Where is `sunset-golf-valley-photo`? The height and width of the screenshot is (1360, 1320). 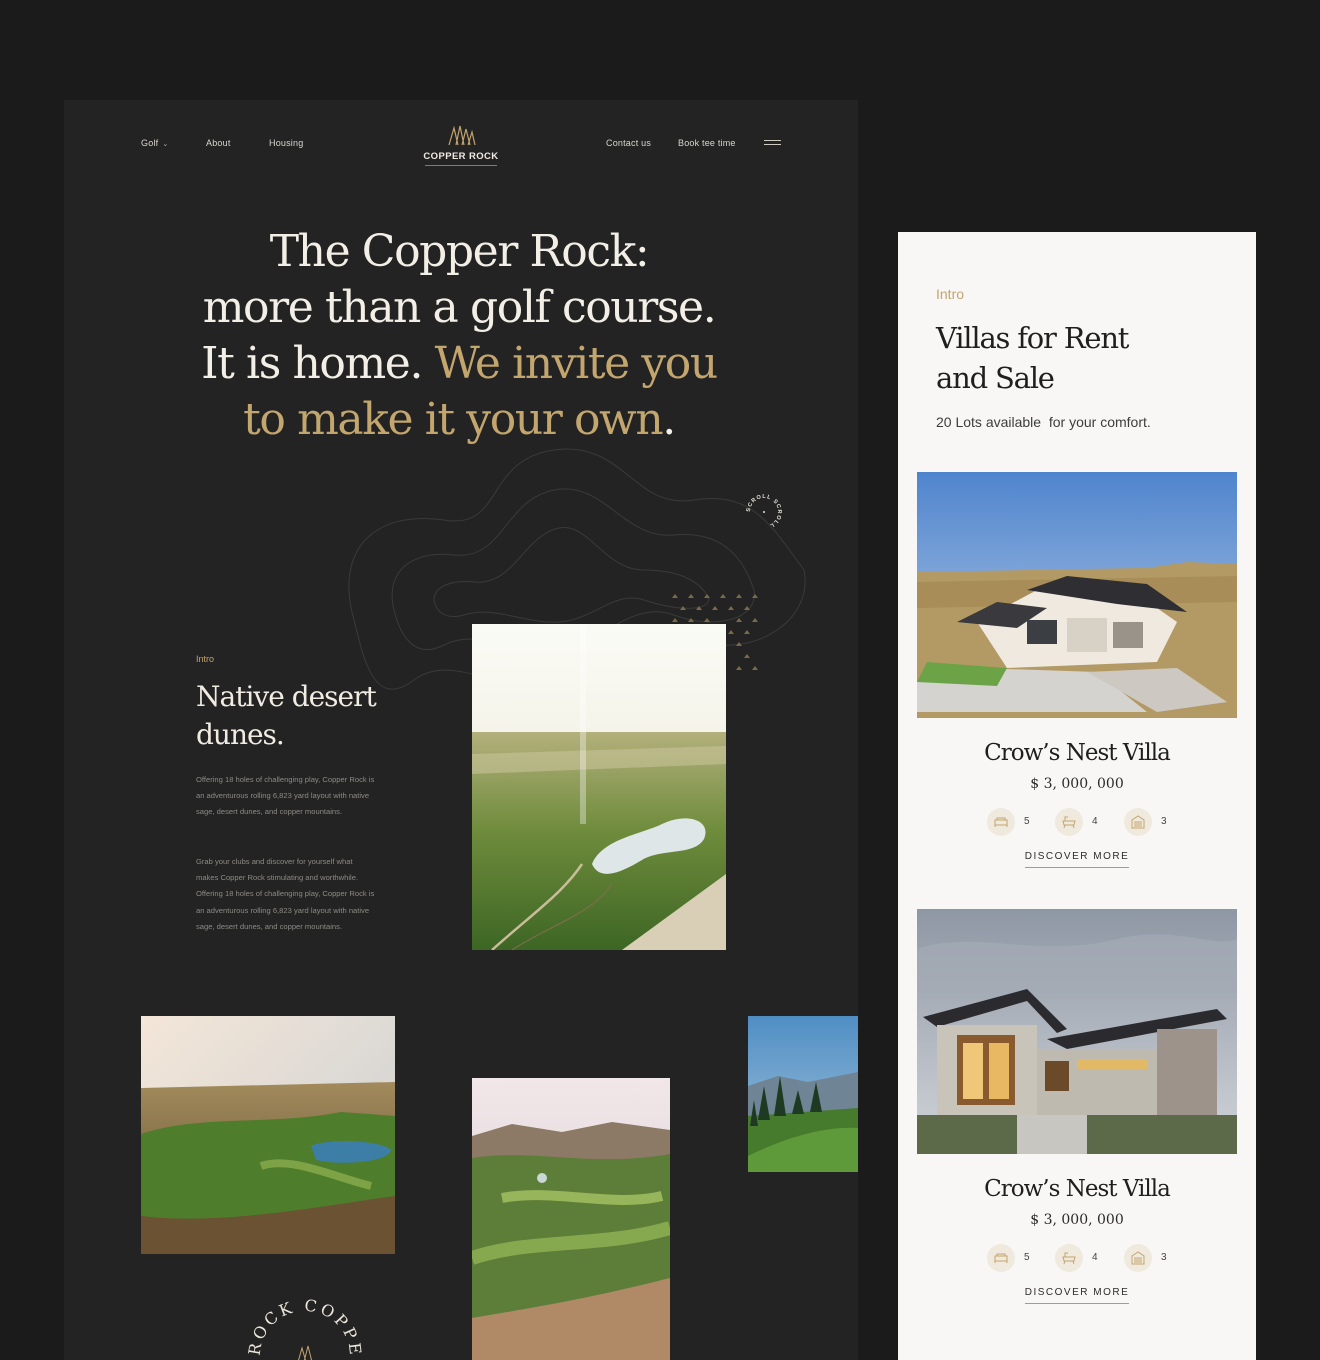
sunset-golf-valley-photo is located at coordinates (268, 1135).